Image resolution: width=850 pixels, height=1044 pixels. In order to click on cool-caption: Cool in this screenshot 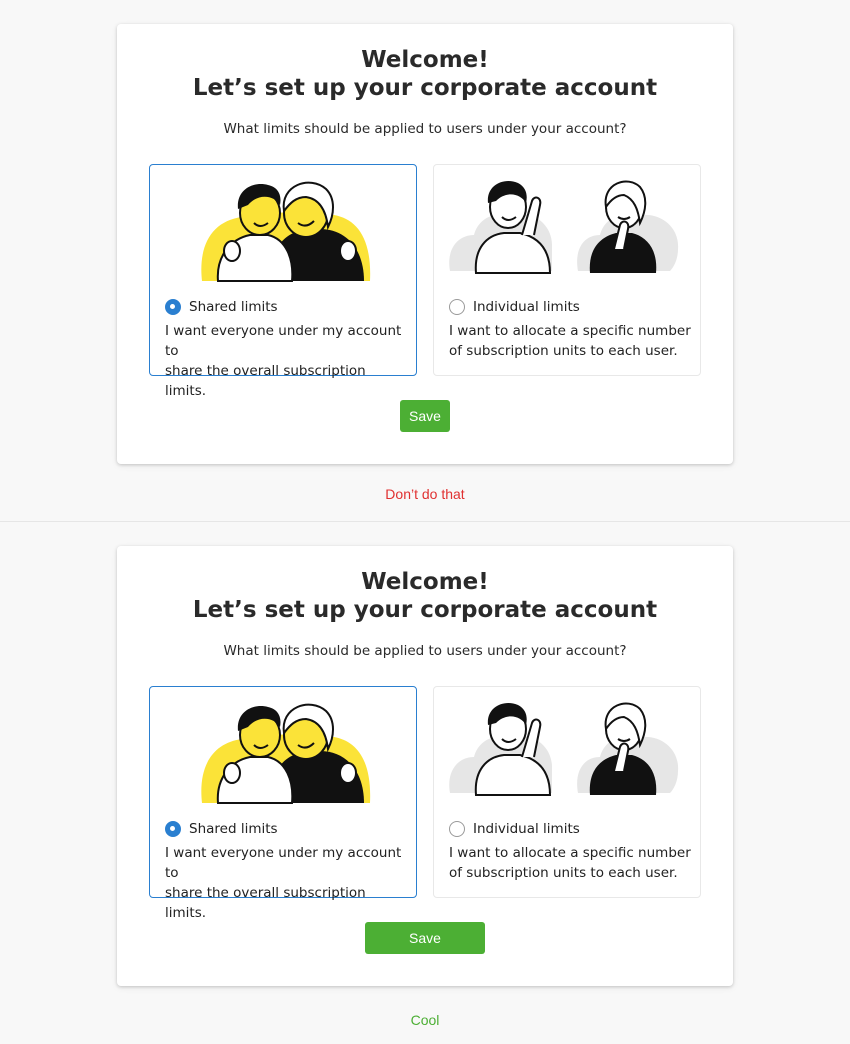, I will do `click(425, 1020)`.